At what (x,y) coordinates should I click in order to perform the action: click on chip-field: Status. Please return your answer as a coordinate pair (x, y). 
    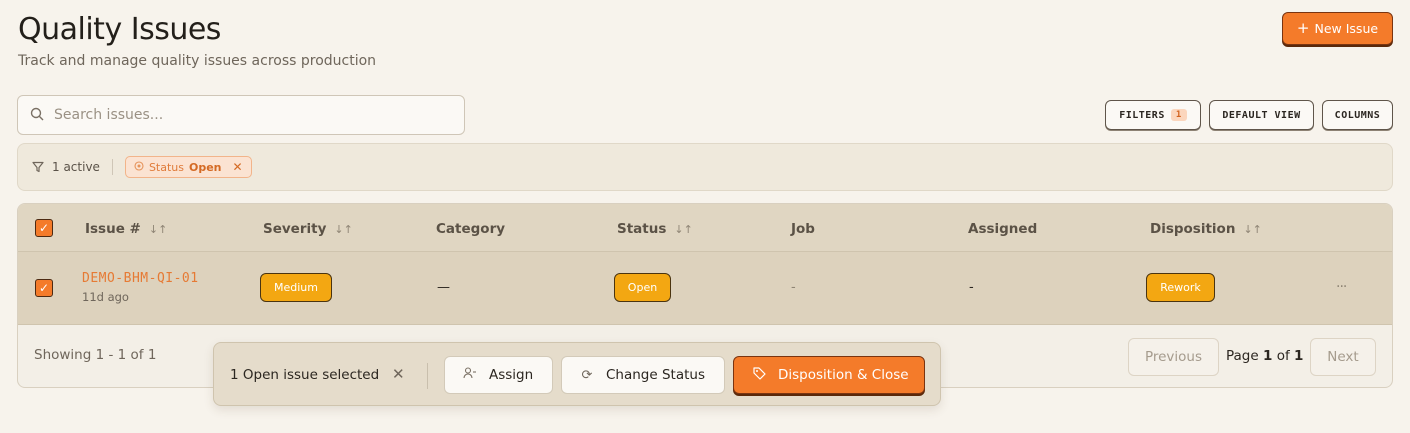
    Looking at the image, I should click on (166, 167).